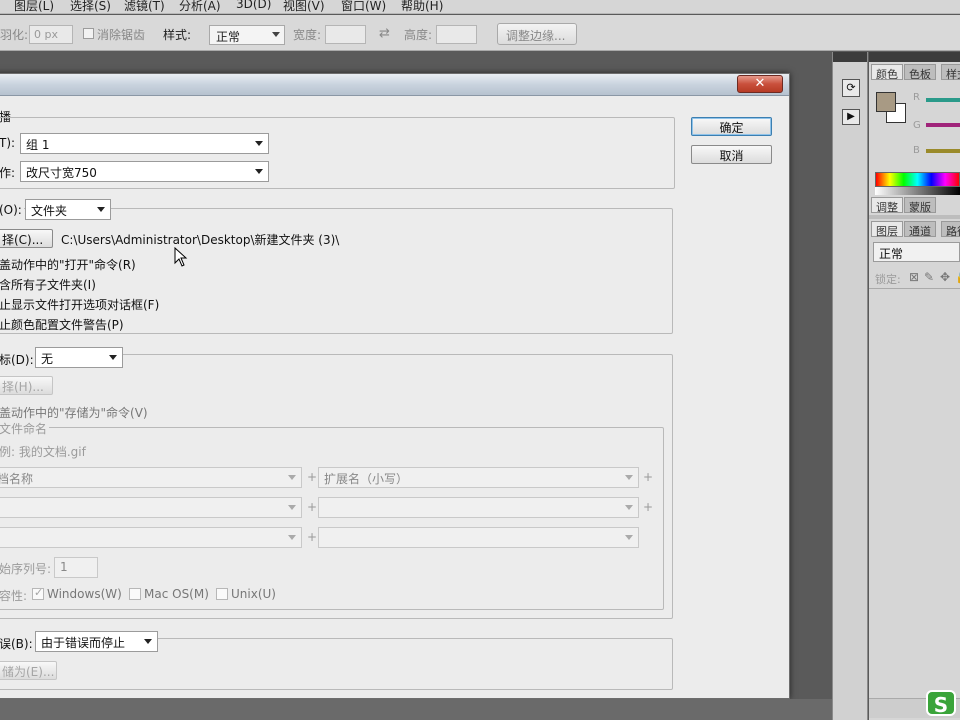 This screenshot has height=720, width=960. I want to click on tab-channels: 通道, so click(920, 229).